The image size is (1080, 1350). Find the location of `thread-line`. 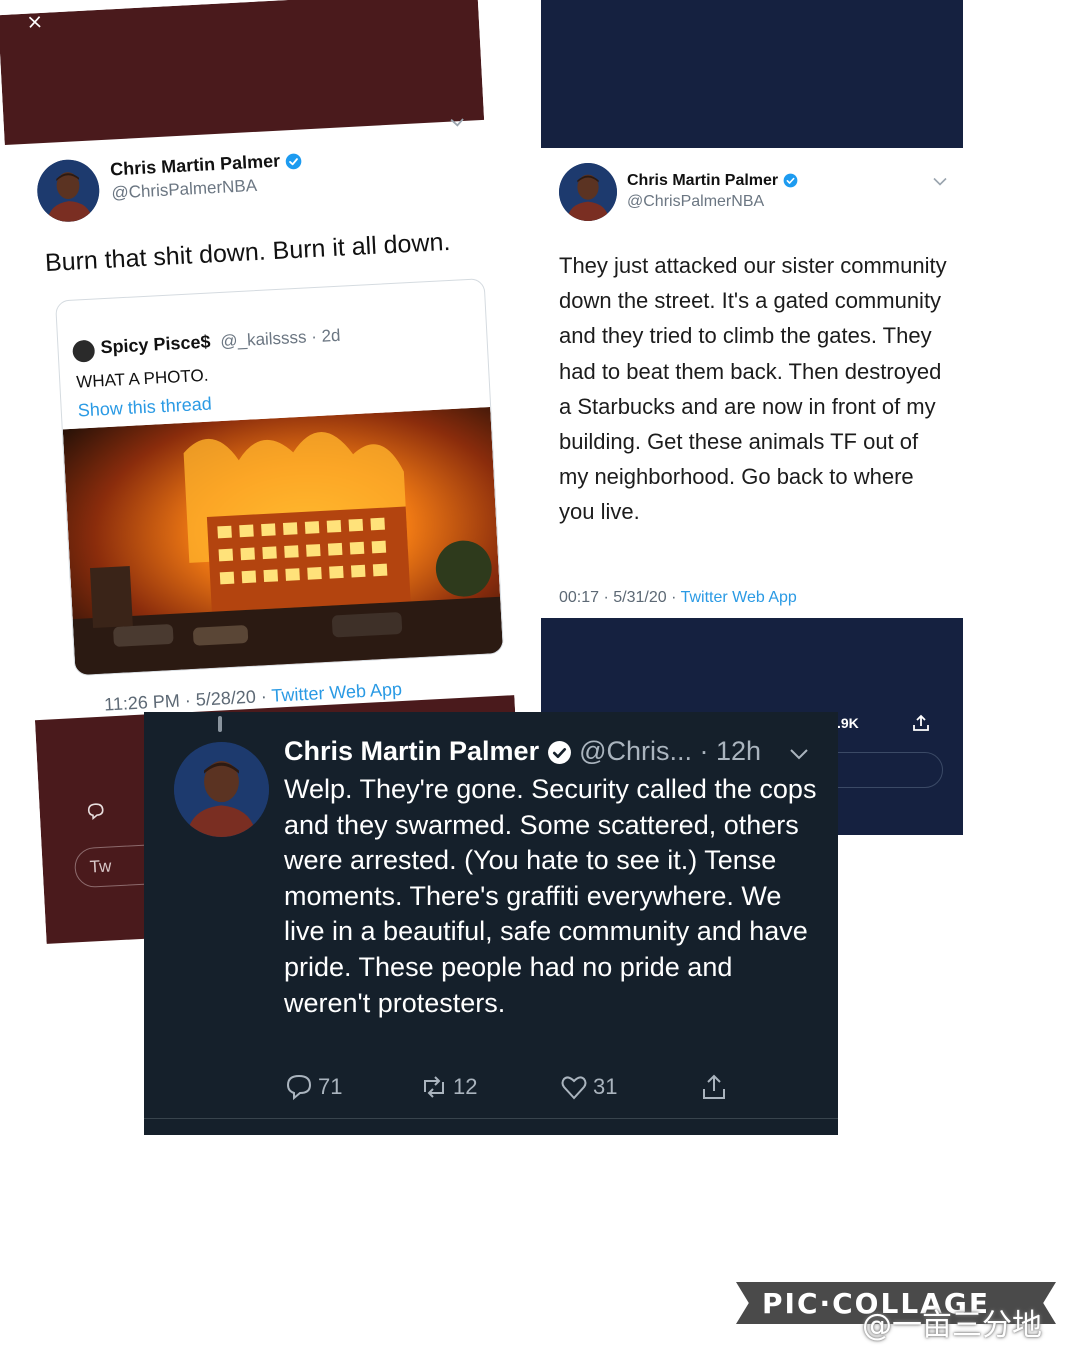

thread-line is located at coordinates (220, 724).